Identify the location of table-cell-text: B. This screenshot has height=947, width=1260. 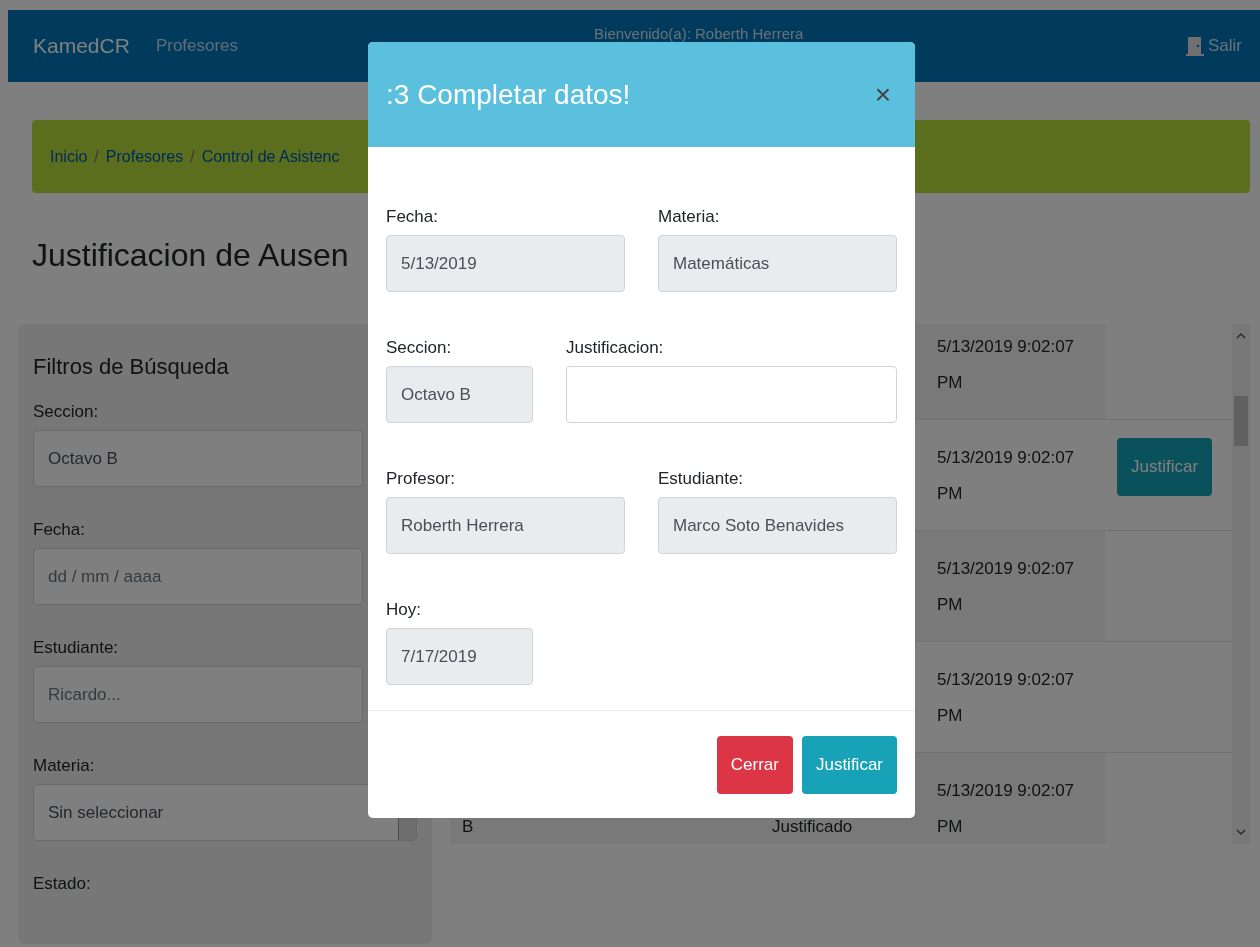
(468, 827).